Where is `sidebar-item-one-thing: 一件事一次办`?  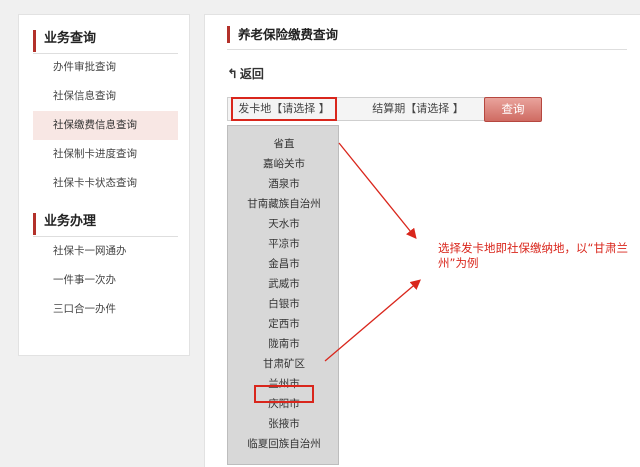
sidebar-item-one-thing: 一件事一次办 is located at coordinates (105, 280).